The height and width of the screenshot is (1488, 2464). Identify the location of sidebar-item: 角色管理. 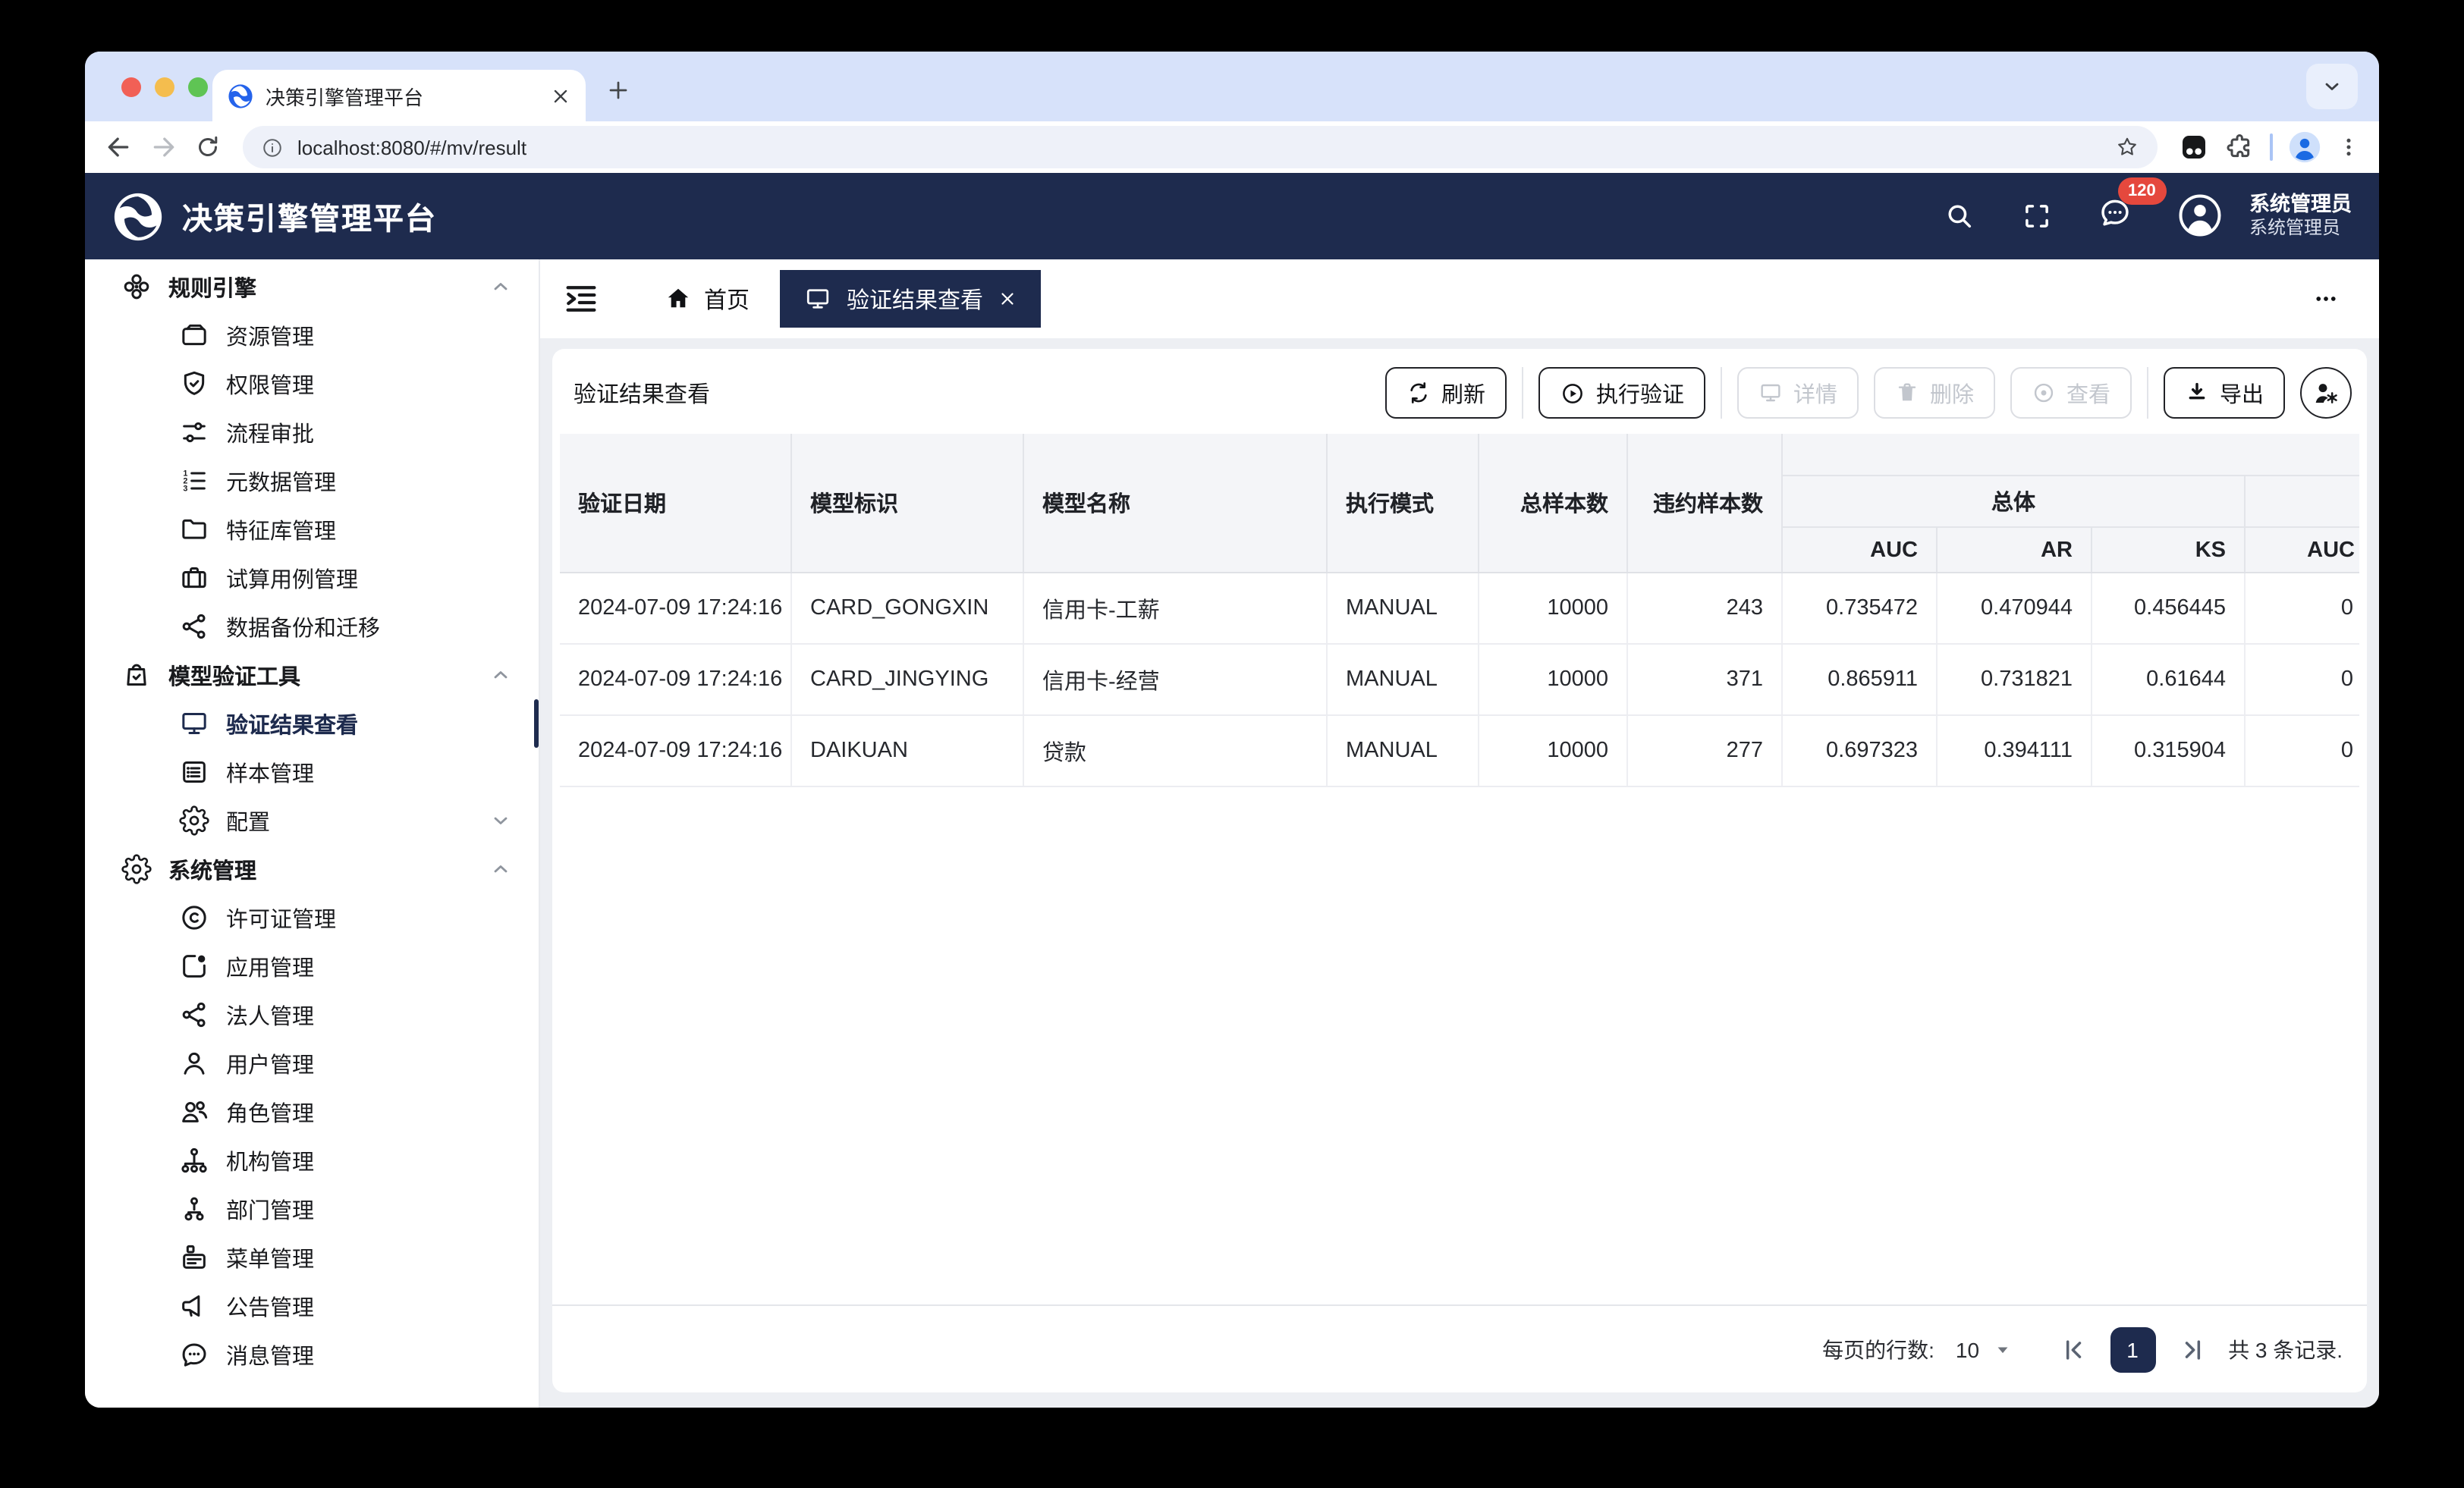
(312, 1112).